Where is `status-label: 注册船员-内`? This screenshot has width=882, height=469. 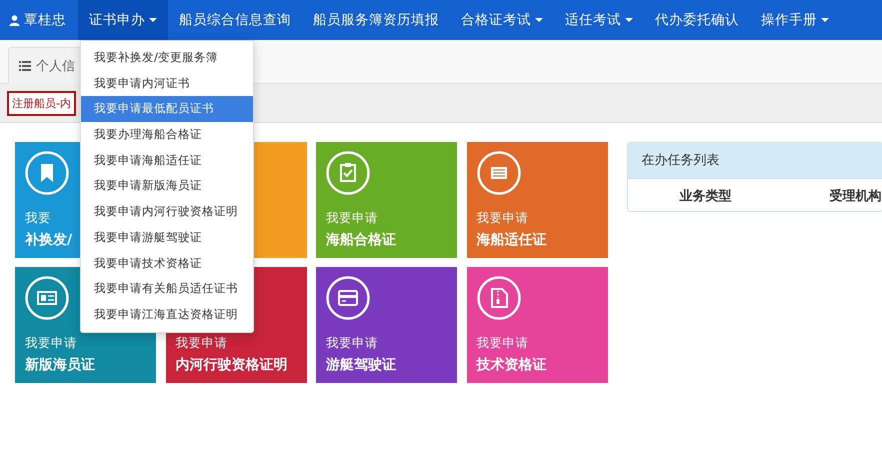 status-label: 注册船员-内 is located at coordinates (41, 103).